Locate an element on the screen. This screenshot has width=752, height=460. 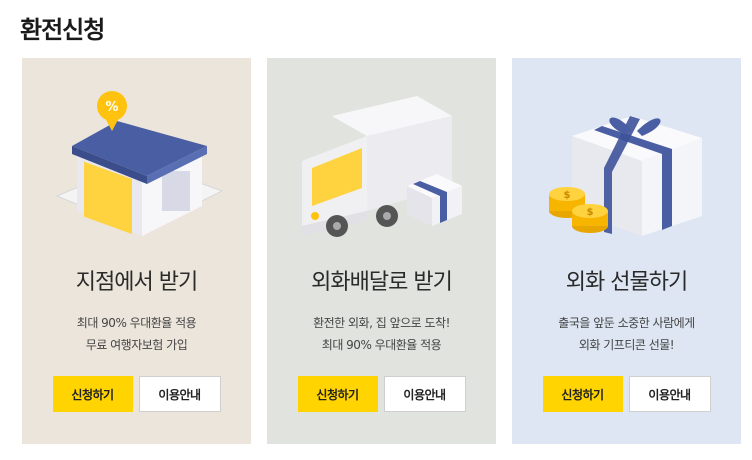
card-description: 환전한 외화, 집 앞으로 도착! 최대 90% 우대환율 적용 is located at coordinates (381, 334).